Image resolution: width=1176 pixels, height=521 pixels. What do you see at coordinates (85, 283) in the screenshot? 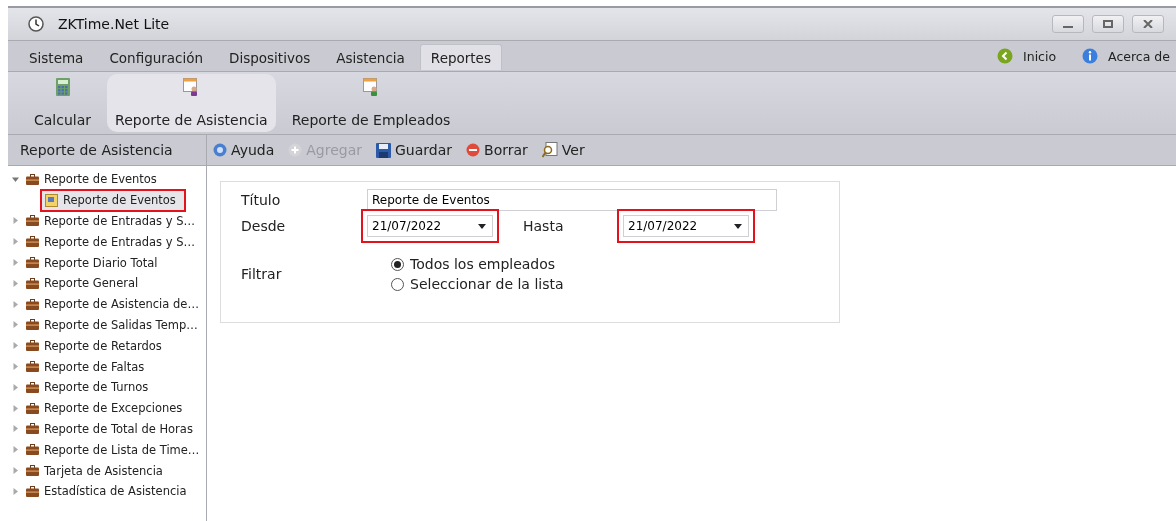
I see `tree-item: Reporte General` at bounding box center [85, 283].